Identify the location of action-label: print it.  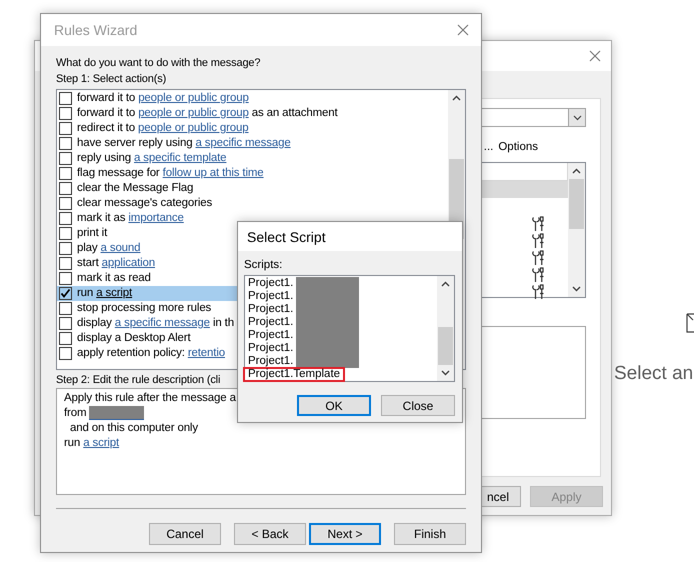
(92, 233).